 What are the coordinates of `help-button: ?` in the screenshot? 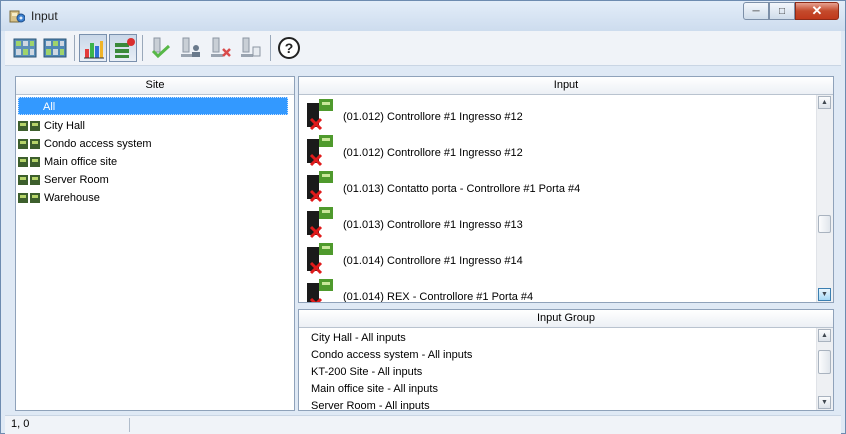 It's located at (289, 48).